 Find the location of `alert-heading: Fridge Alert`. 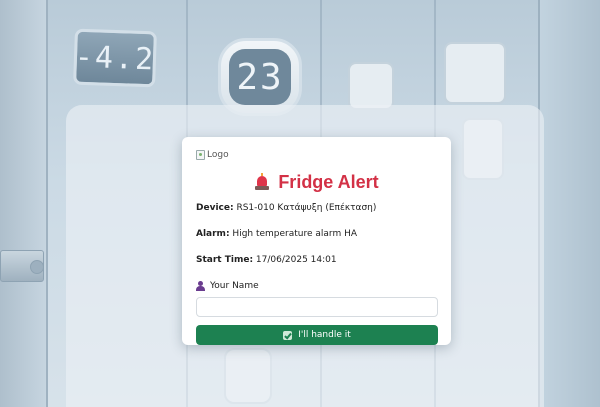

alert-heading: Fridge Alert is located at coordinates (316, 182).